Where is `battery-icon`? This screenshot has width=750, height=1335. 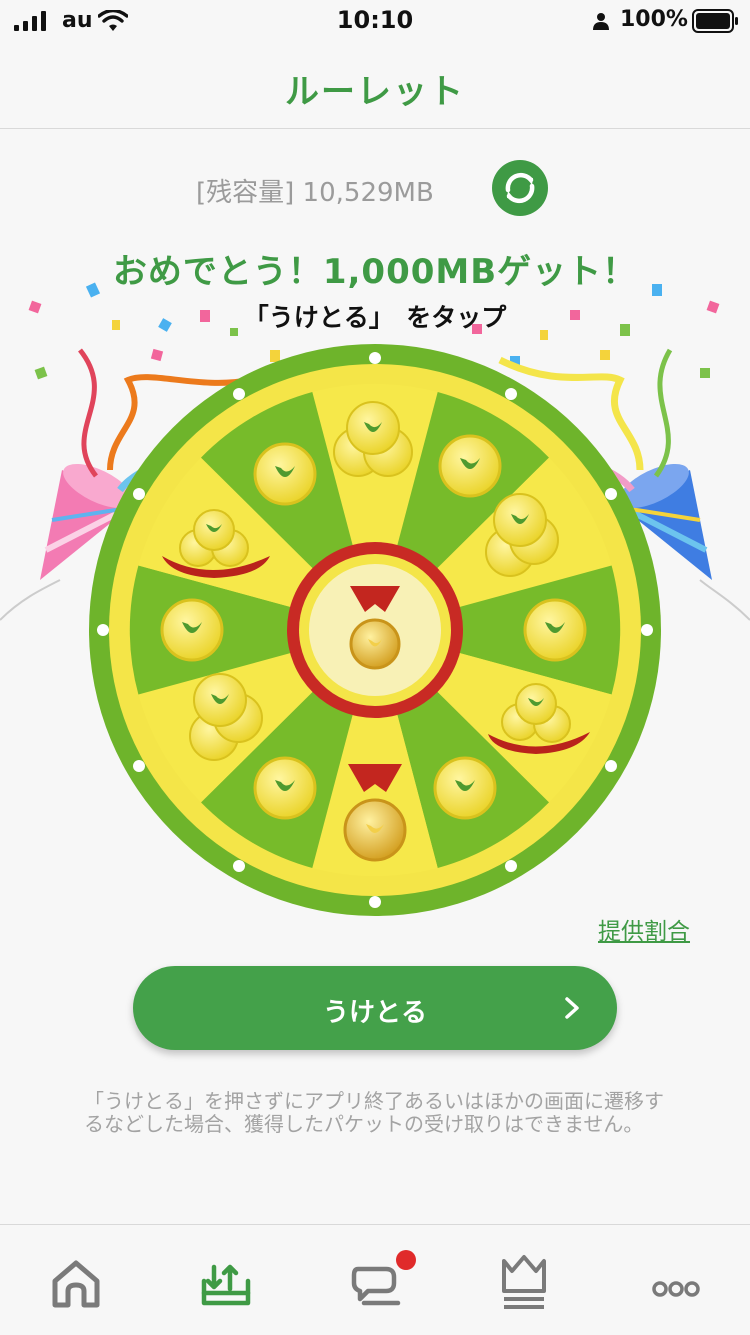 battery-icon is located at coordinates (715, 21).